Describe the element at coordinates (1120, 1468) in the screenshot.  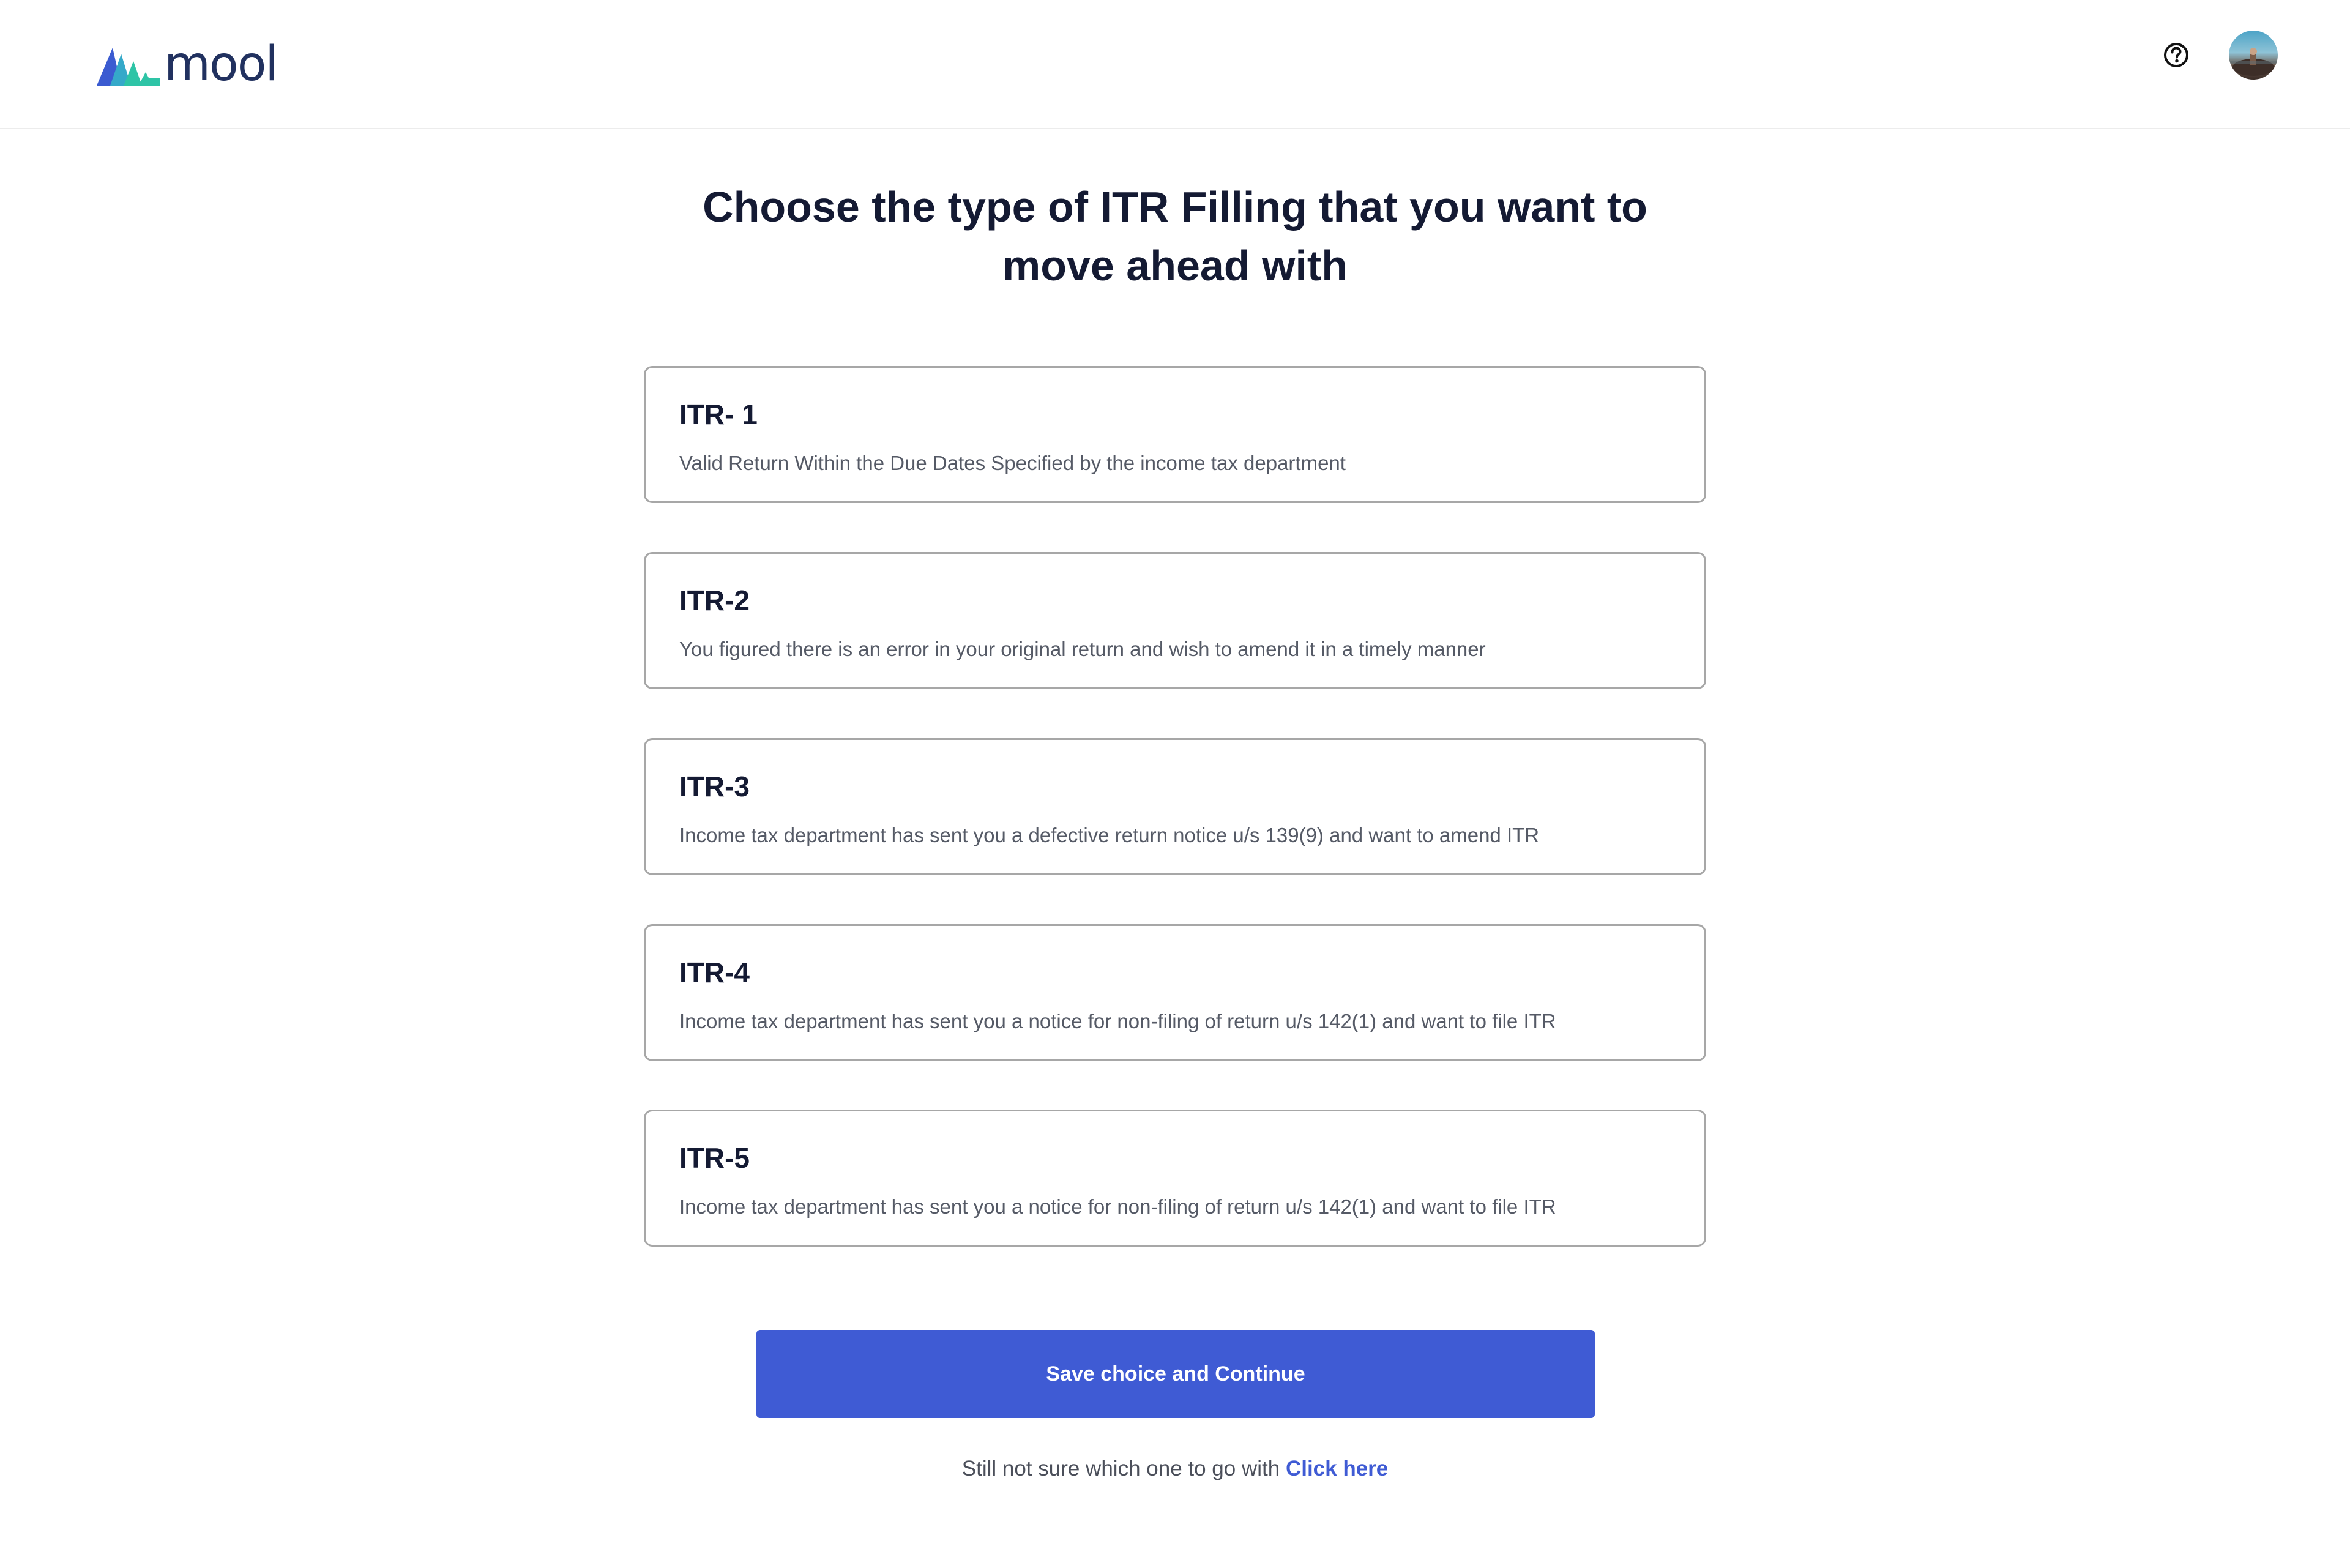
I see `help-hint-text: Still not sure which one to go with` at that location.